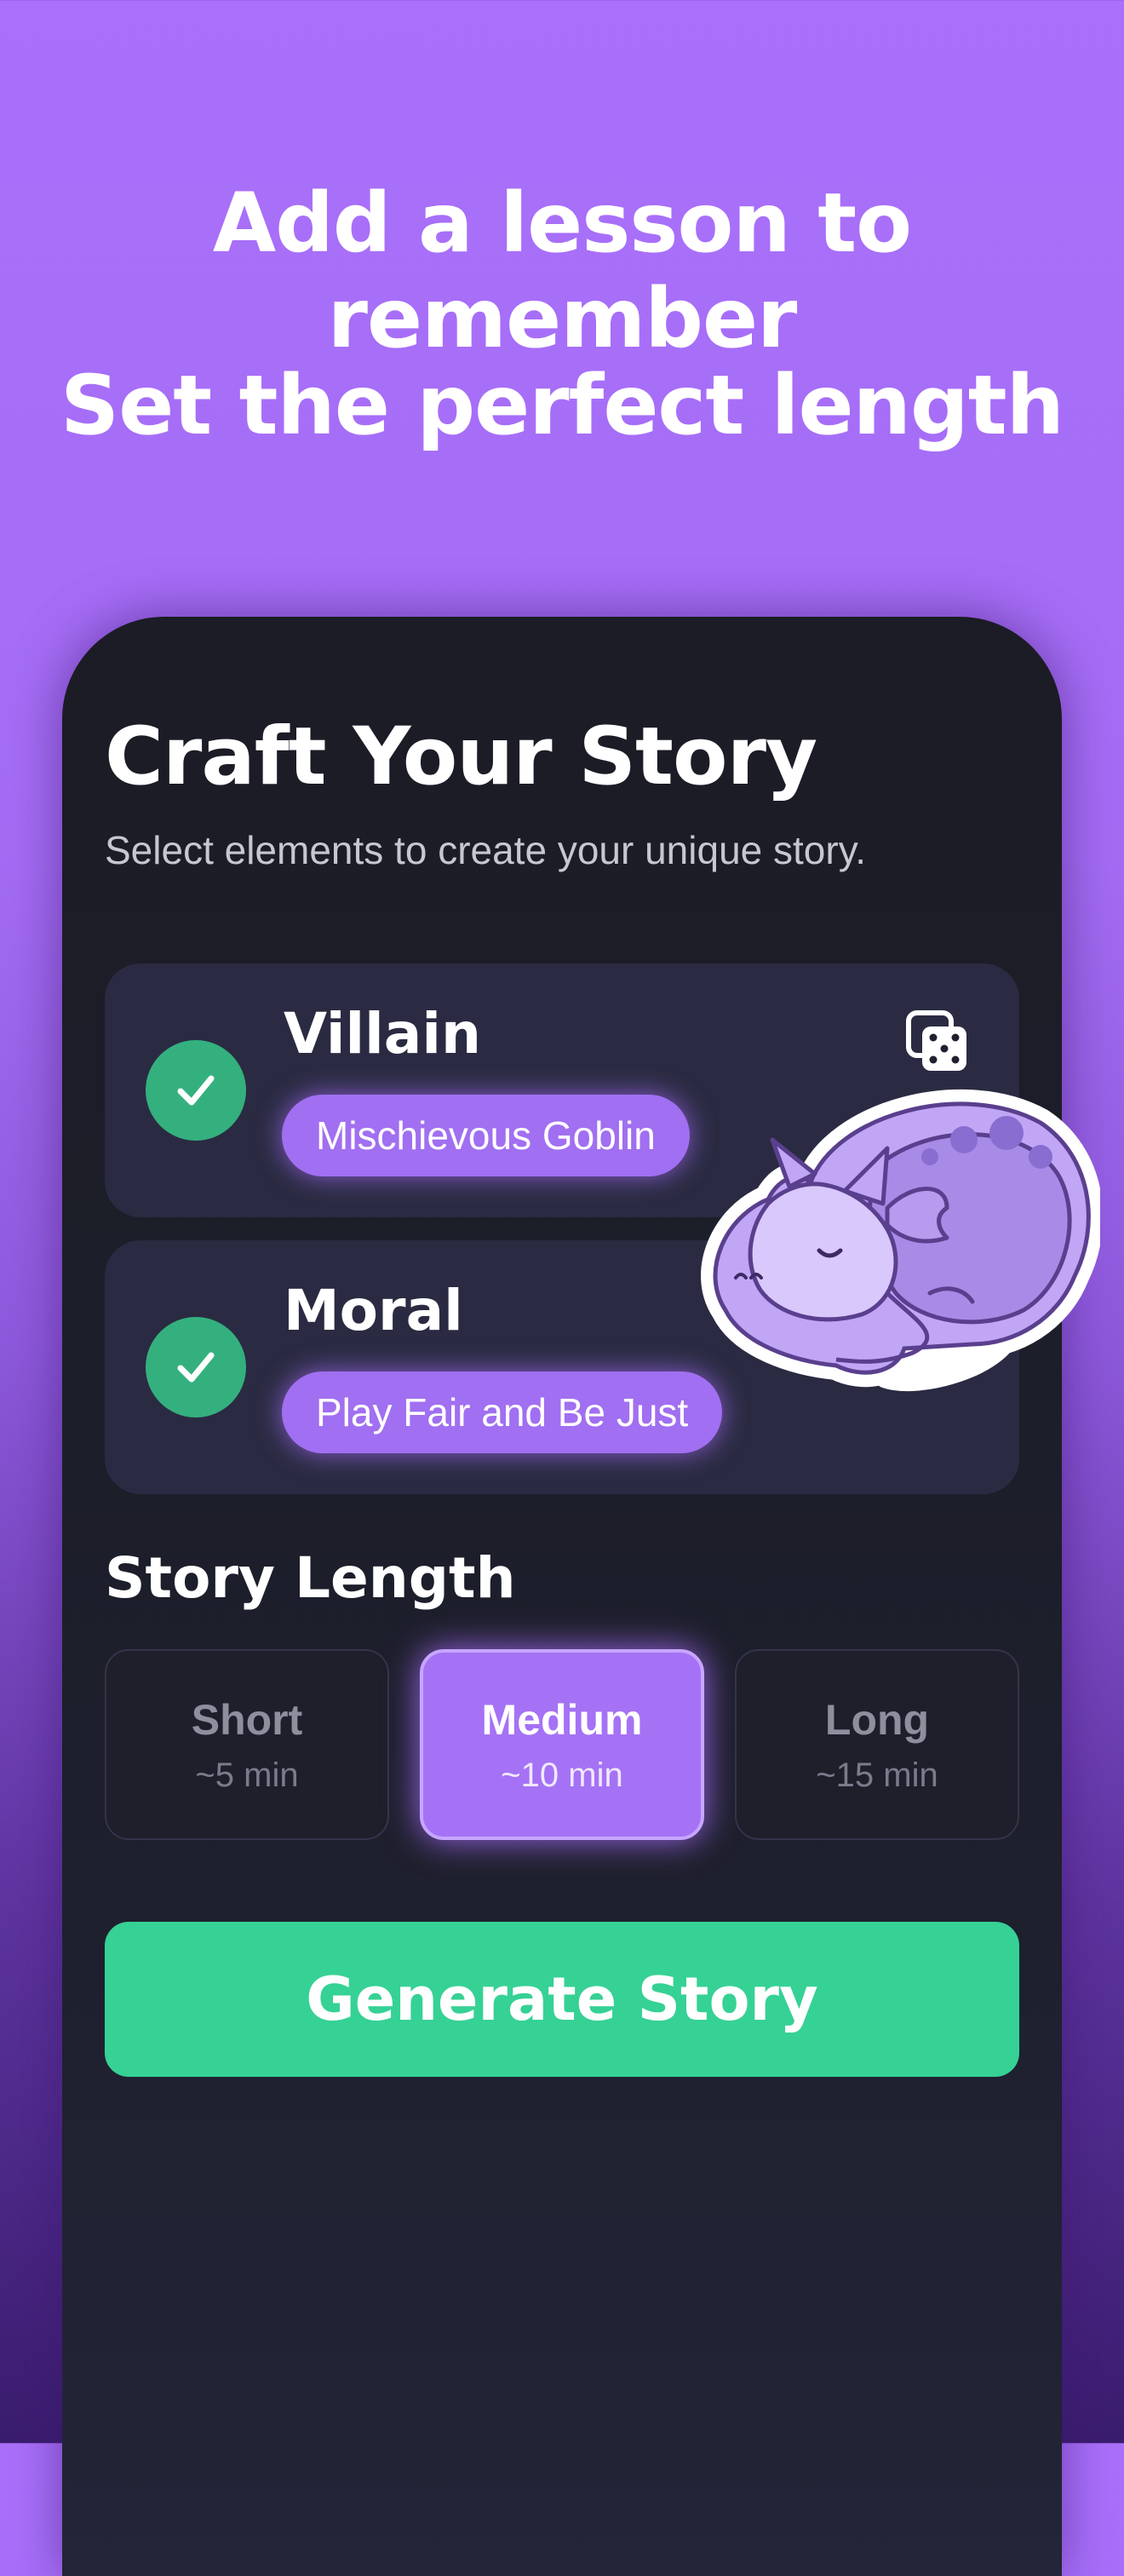  I want to click on story-length-title: Story Length, so click(310, 1578).